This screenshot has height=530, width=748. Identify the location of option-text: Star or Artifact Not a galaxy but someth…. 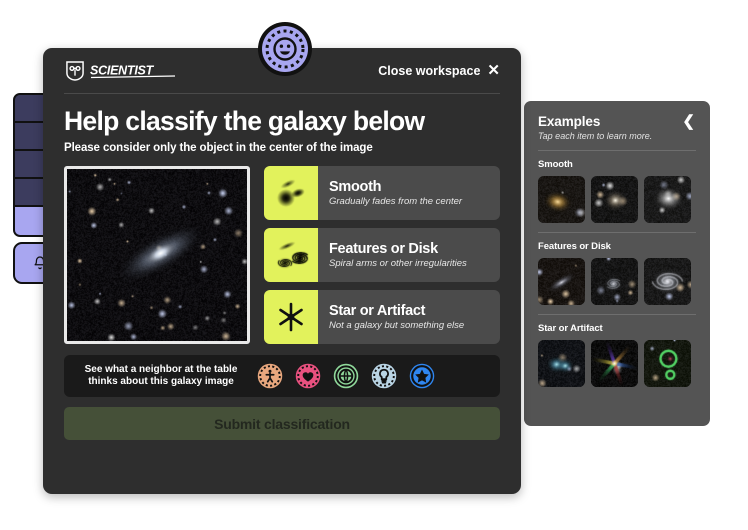
(391, 317).